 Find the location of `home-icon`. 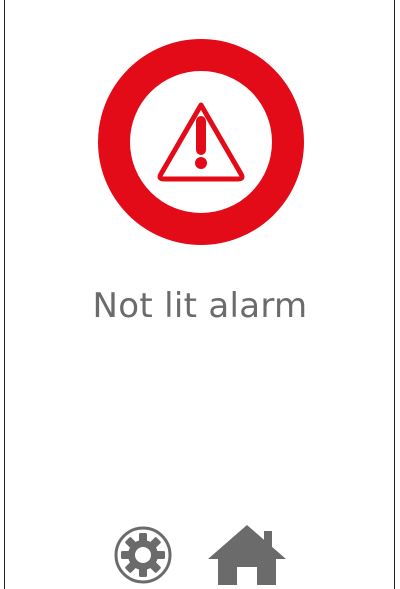

home-icon is located at coordinates (247, 555).